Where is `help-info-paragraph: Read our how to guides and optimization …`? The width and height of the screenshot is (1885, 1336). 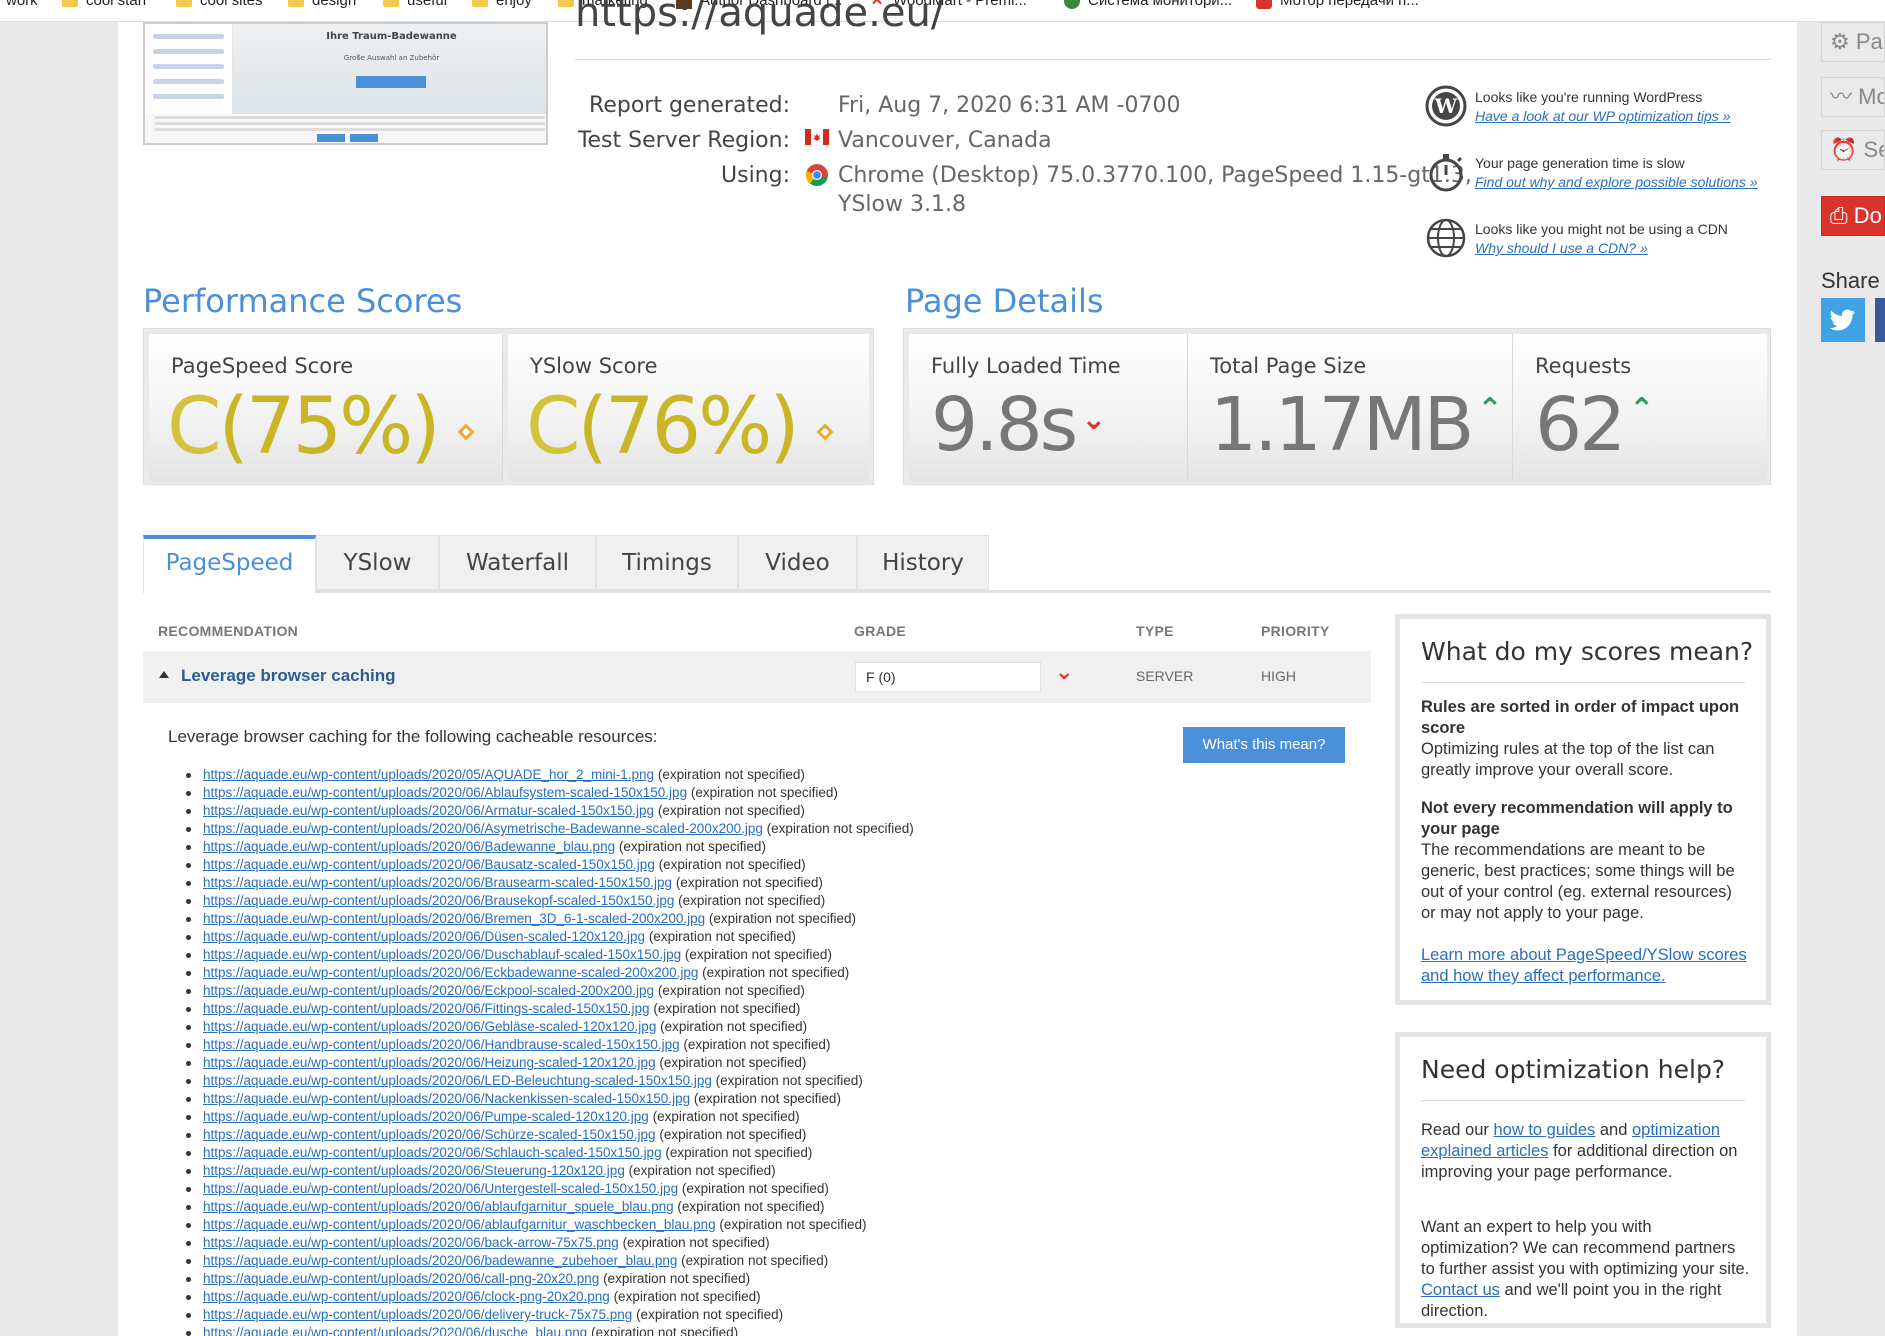
help-info-paragraph: Read our how to guides and optimization … is located at coordinates (1579, 1151).